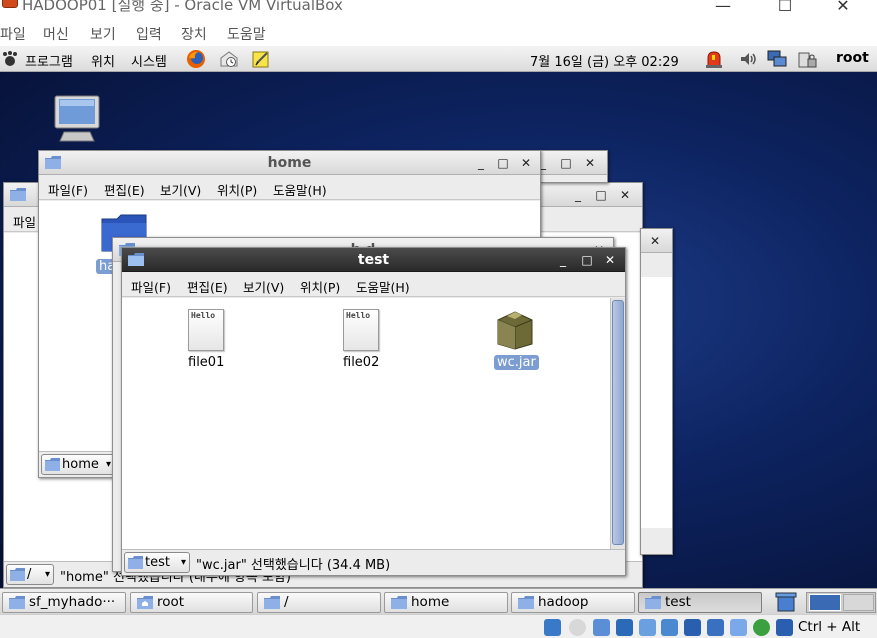 This screenshot has width=877, height=638. What do you see at coordinates (10, 4) in the screenshot?
I see `virtualbox-icon` at bounding box center [10, 4].